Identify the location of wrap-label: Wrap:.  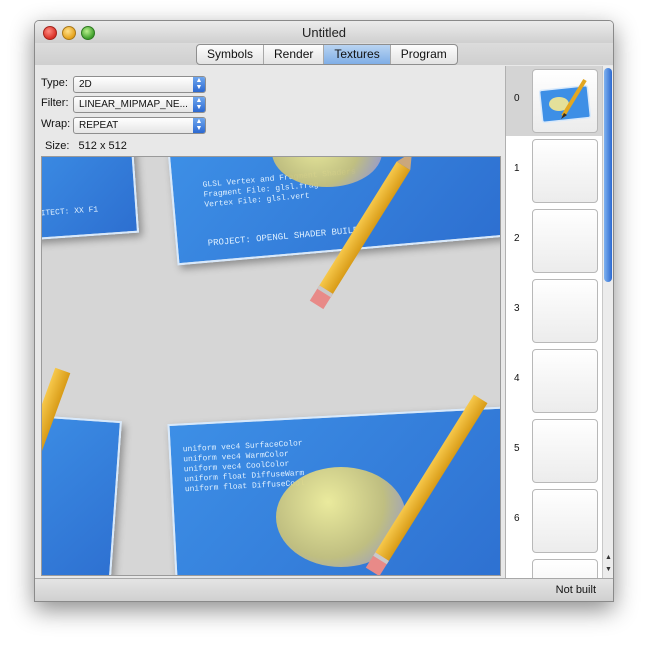
(56, 124).